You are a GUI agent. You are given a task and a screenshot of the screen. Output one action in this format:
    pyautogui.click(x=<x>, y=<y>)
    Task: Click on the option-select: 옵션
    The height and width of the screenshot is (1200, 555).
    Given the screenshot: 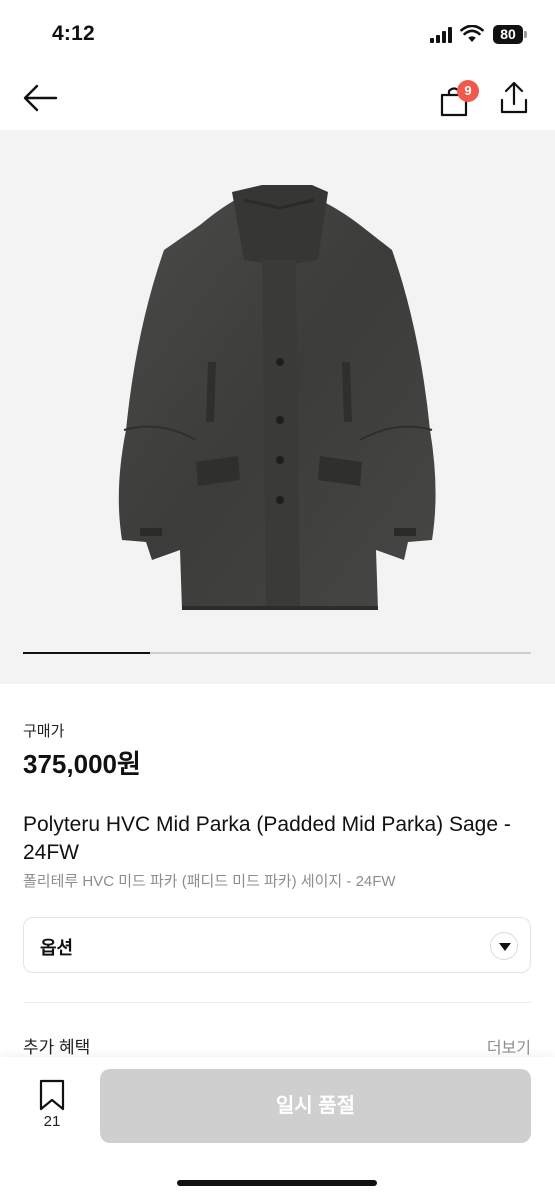 What is the action you would take?
    pyautogui.click(x=277, y=945)
    